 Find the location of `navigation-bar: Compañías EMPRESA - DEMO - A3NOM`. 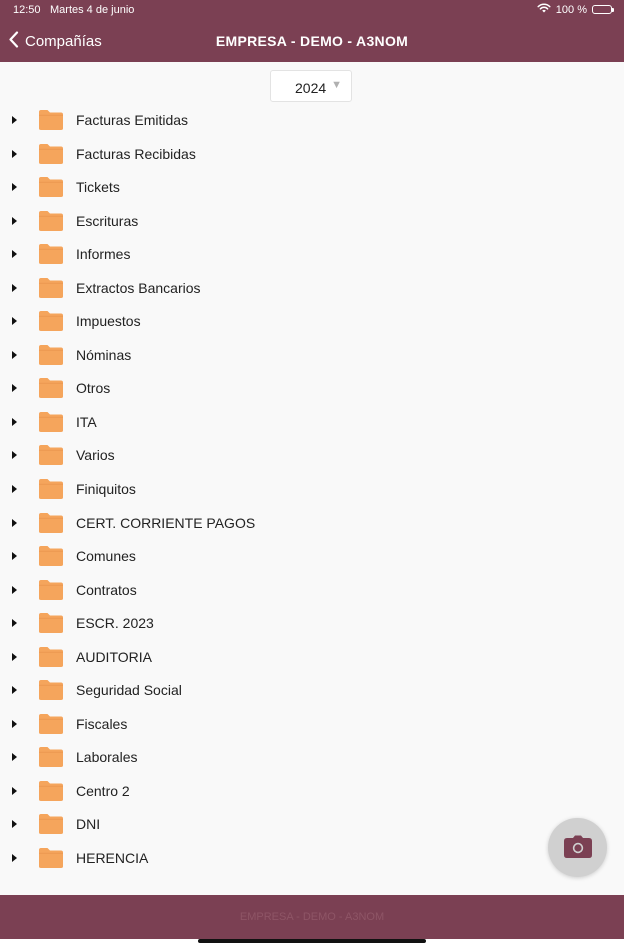

navigation-bar: Compañías EMPRESA - DEMO - A3NOM is located at coordinates (312, 42).